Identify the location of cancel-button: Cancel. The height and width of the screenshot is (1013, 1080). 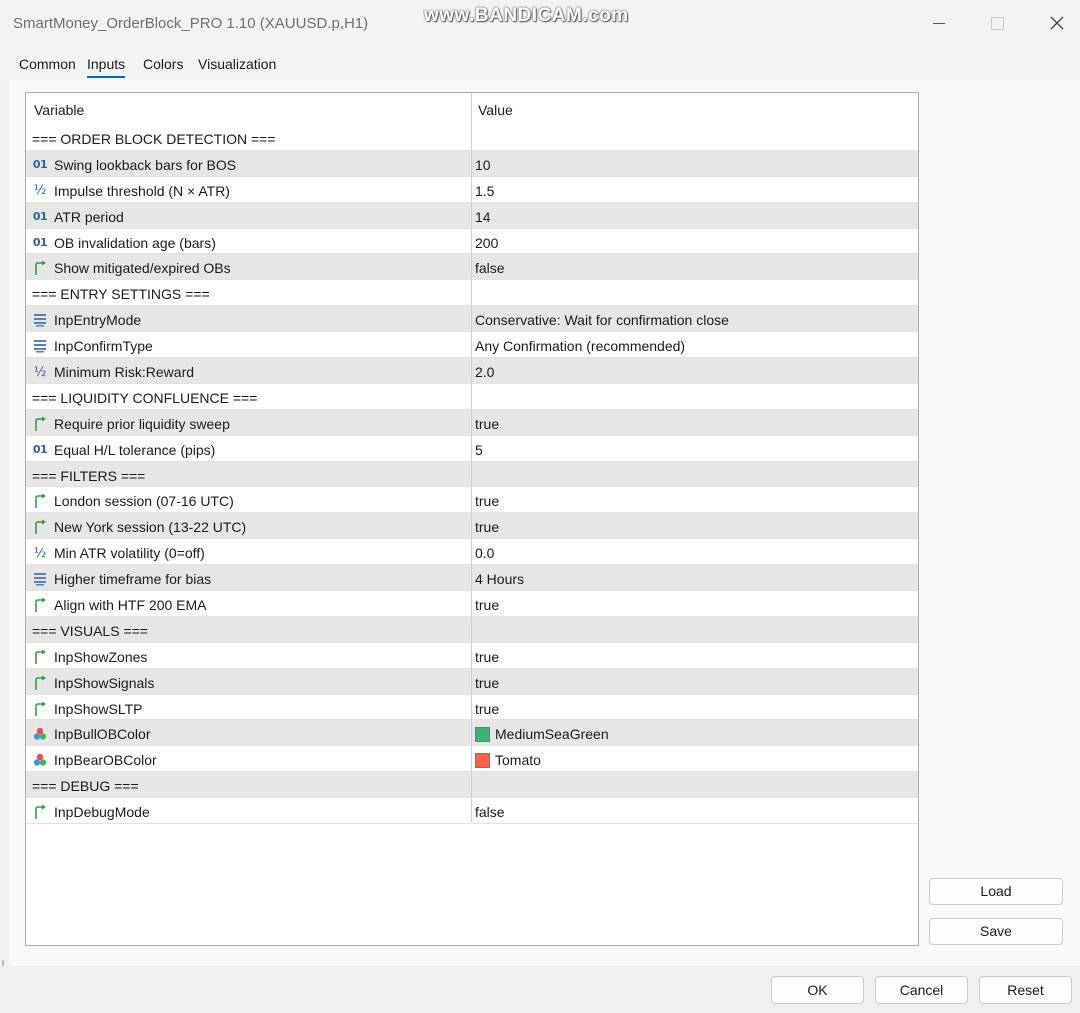
(921, 990).